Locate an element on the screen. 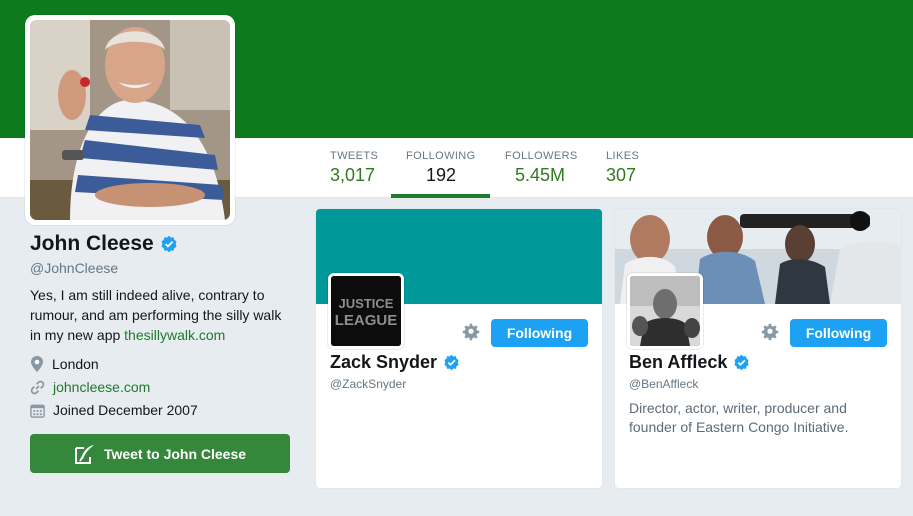 The width and height of the screenshot is (913, 516). profile-website: johncleese.com is located at coordinates (90, 387).